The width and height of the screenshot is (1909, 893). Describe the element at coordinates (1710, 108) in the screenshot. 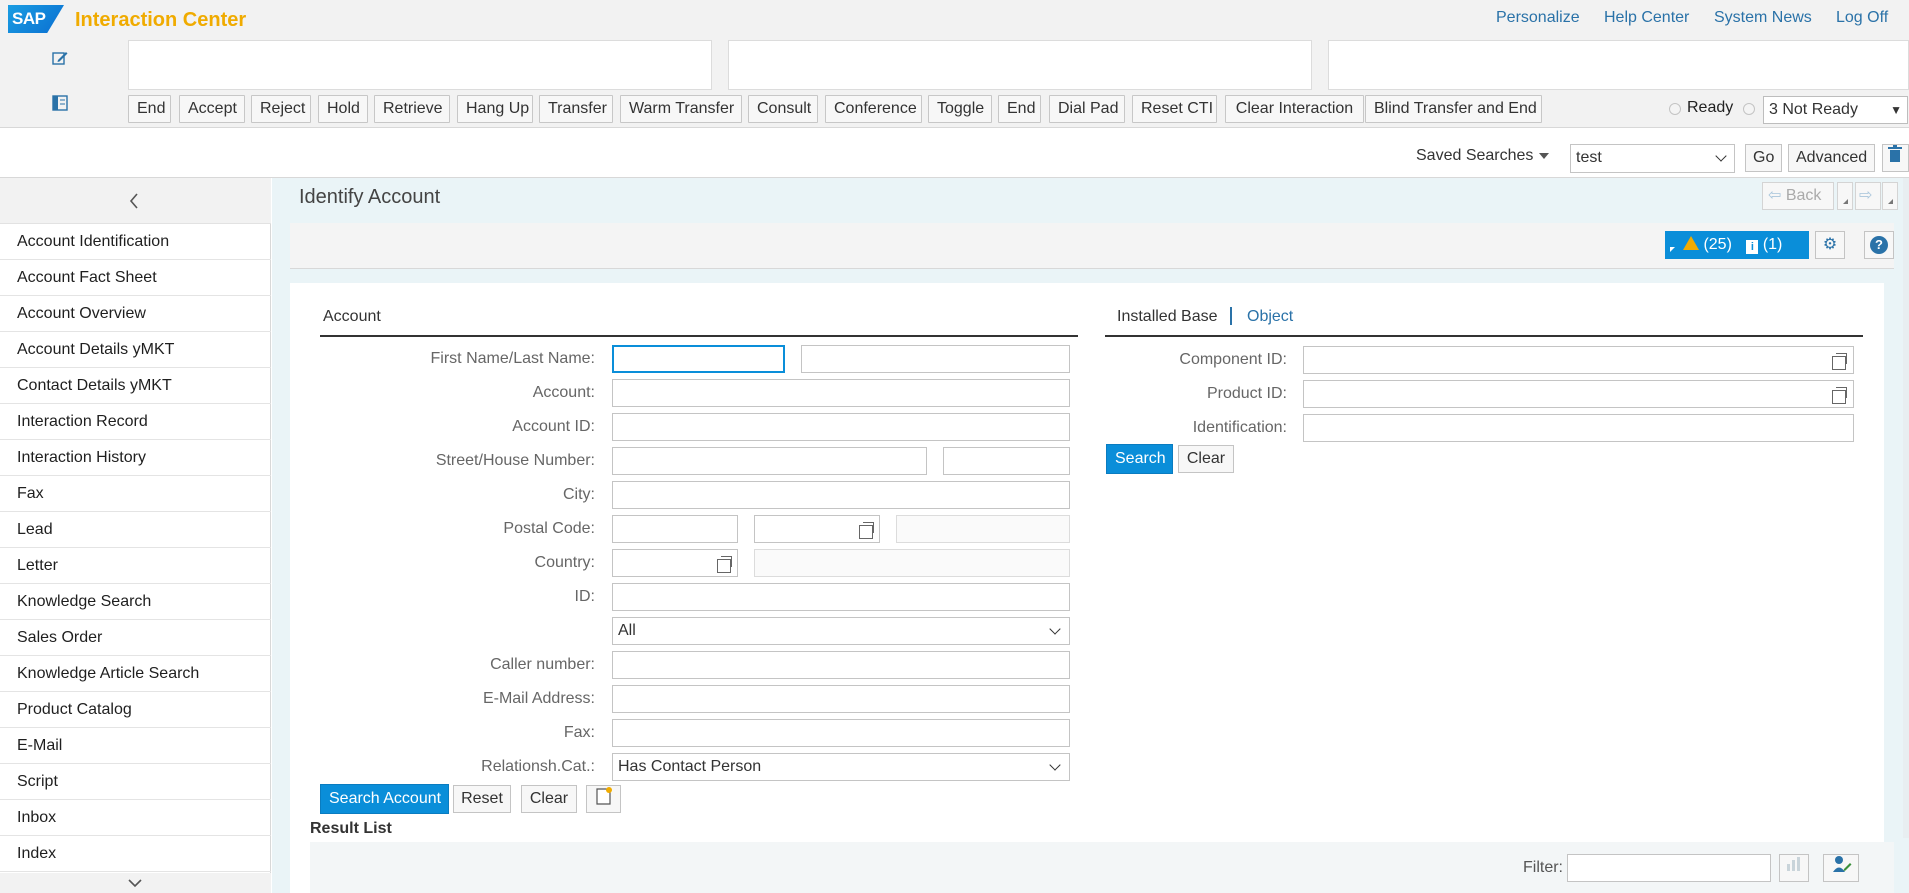

I see `ready-label: Ready` at that location.